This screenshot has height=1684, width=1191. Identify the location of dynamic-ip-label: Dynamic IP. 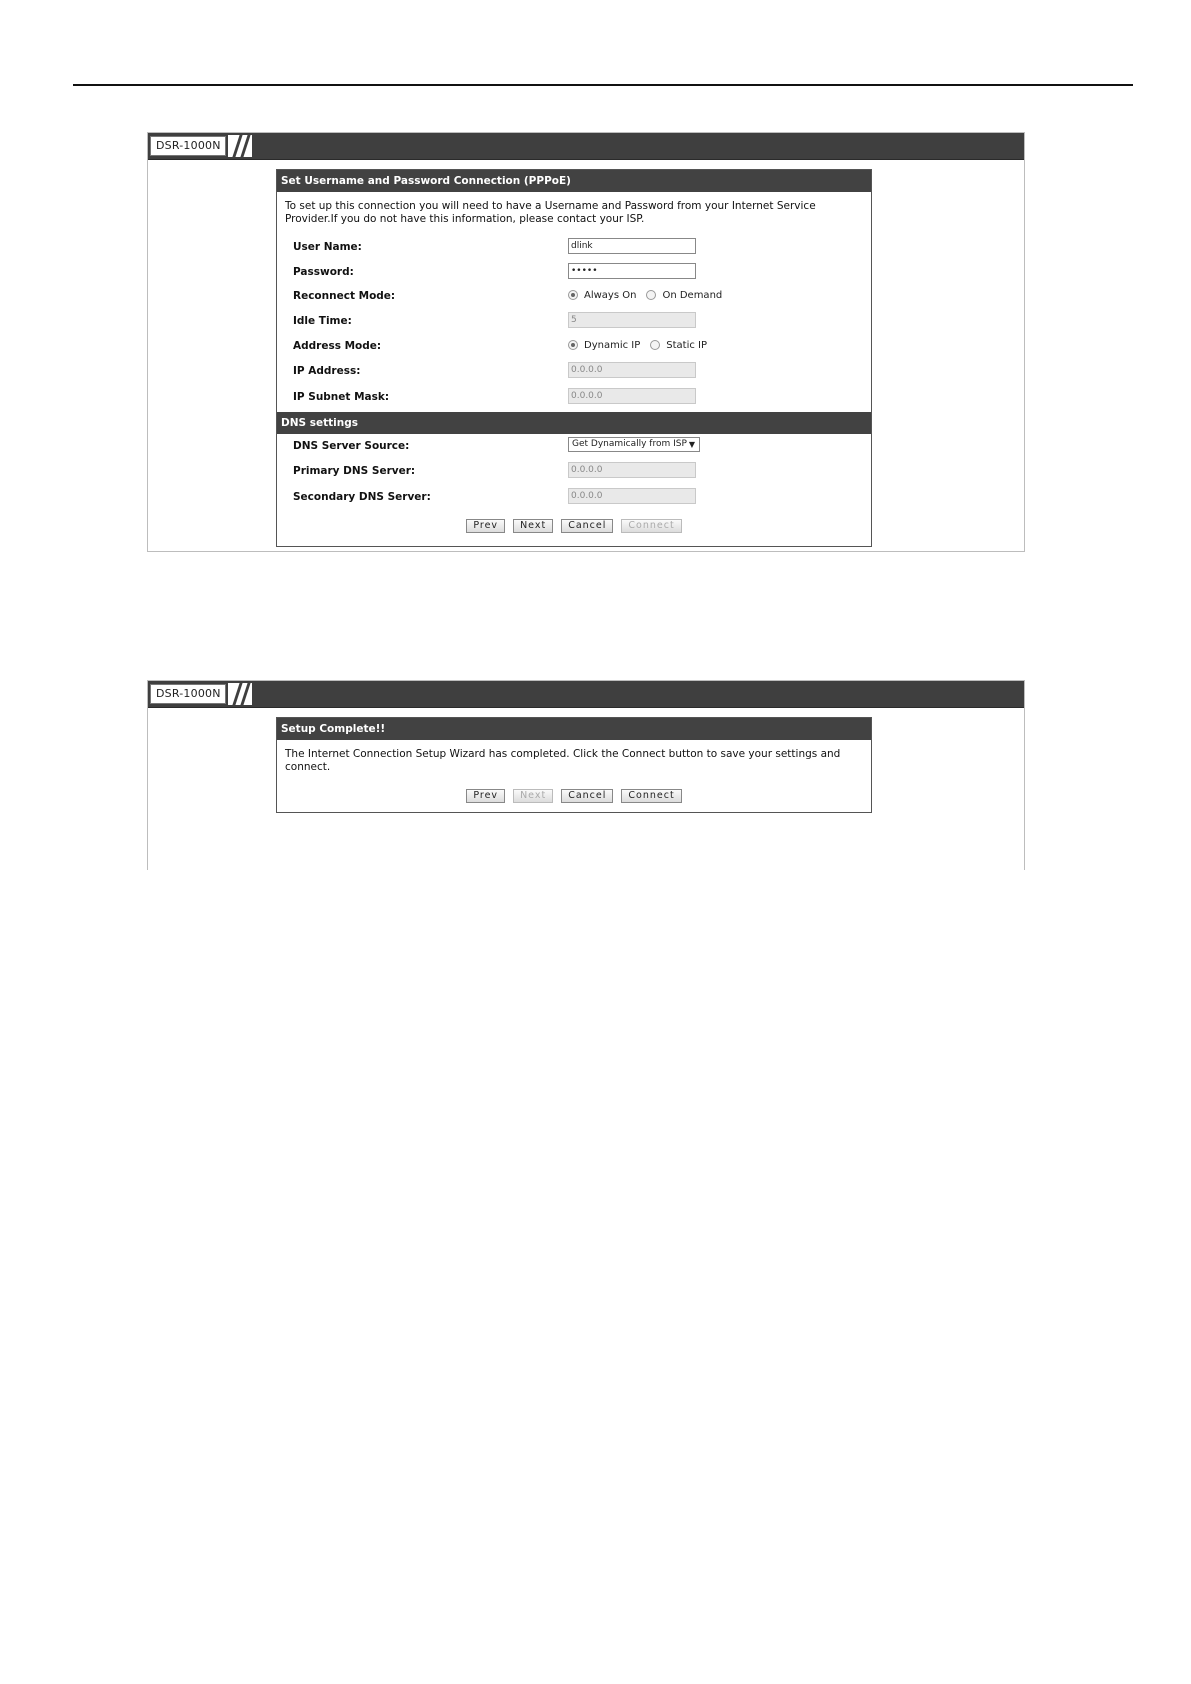
(612, 345).